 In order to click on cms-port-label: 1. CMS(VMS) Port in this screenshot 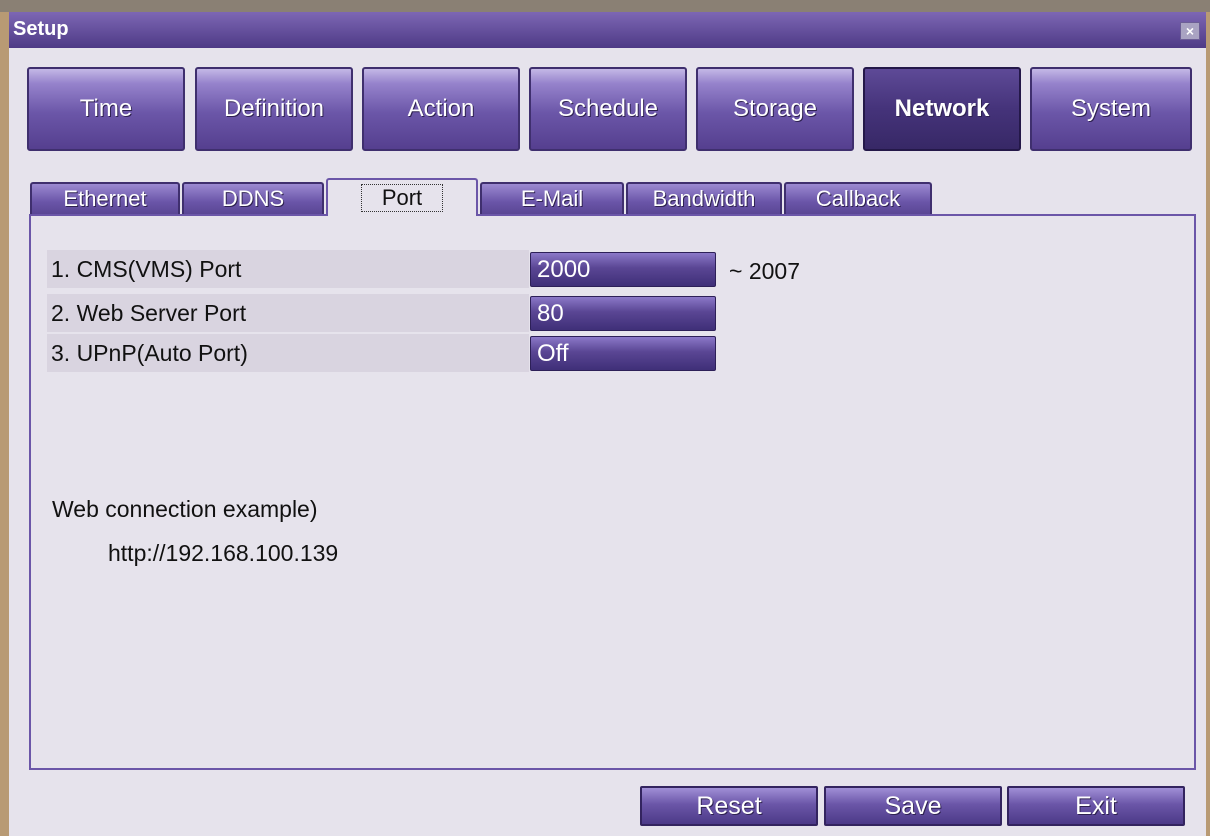, I will do `click(146, 269)`.